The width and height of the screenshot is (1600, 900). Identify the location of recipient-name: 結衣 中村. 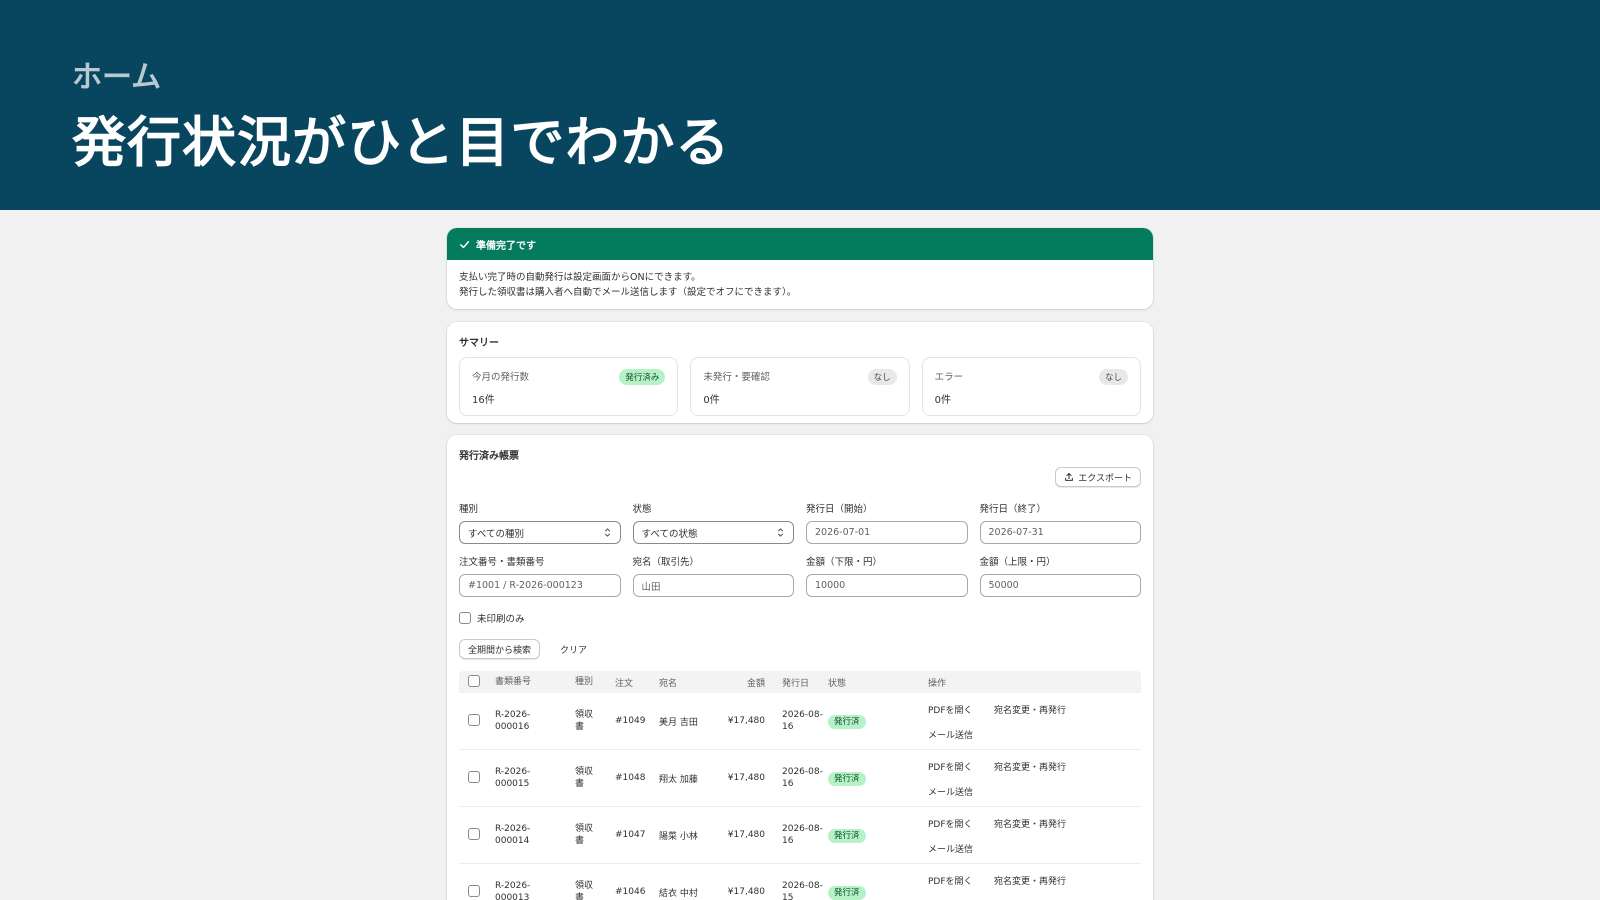
(678, 893).